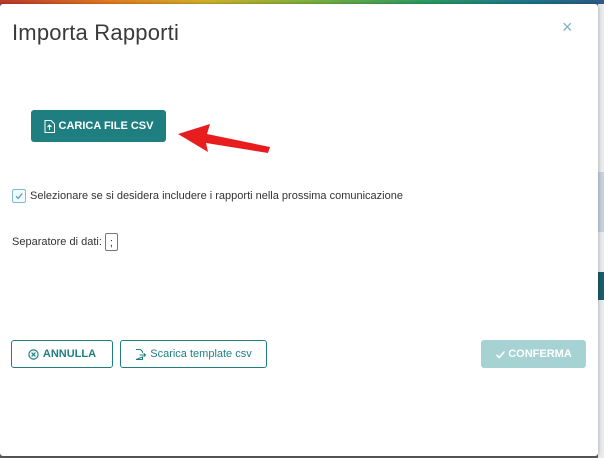  Describe the element at coordinates (69, 354) in the screenshot. I see `cancel-label: ANNULLA` at that location.